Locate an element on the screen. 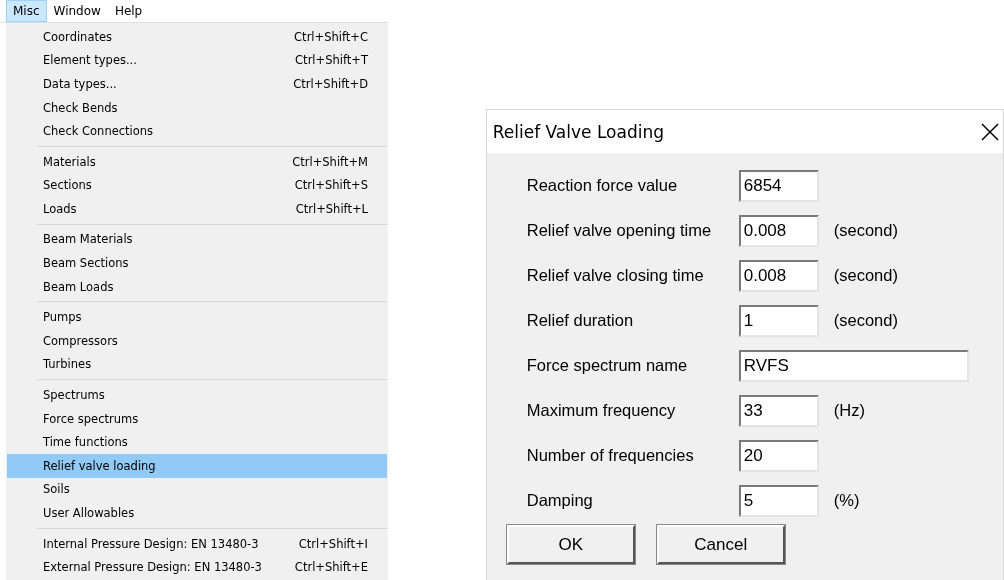 The height and width of the screenshot is (580, 1004). input-field: 1 is located at coordinates (778, 320).